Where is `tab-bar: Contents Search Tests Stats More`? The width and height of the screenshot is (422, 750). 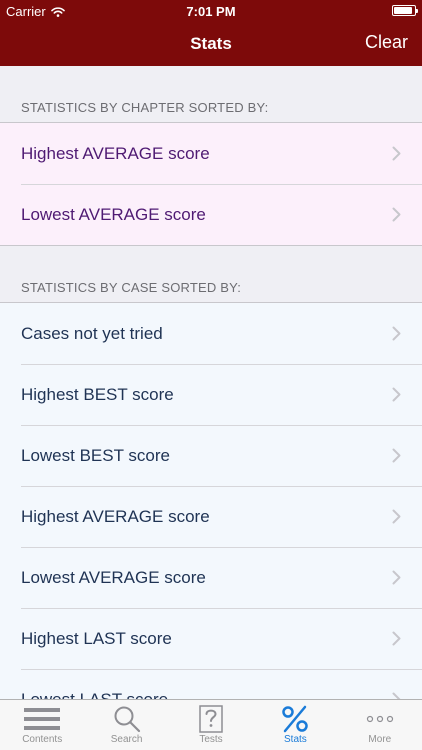 tab-bar: Contents Search Tests Stats More is located at coordinates (211, 724).